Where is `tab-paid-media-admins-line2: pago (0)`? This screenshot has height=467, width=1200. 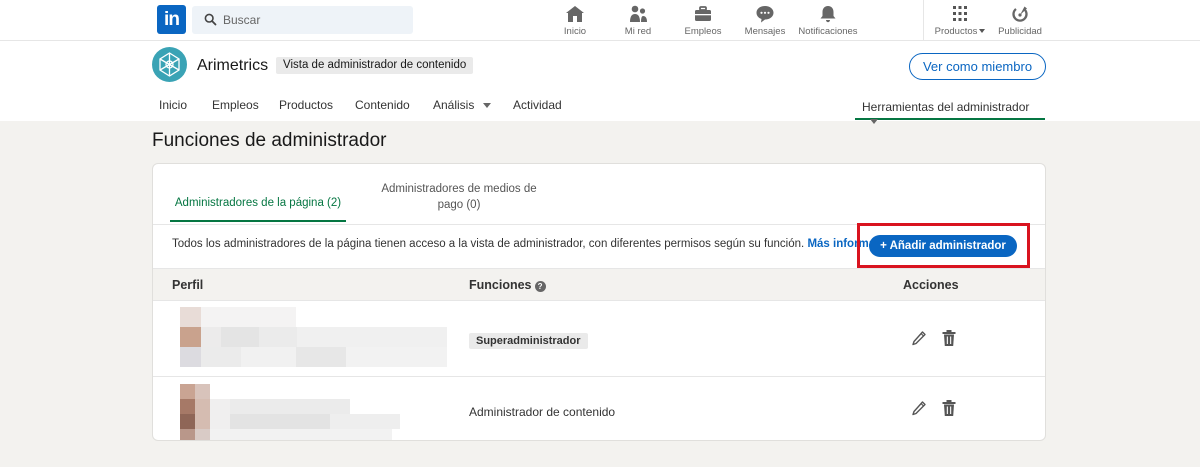 tab-paid-media-admins-line2: pago (0) is located at coordinates (459, 205).